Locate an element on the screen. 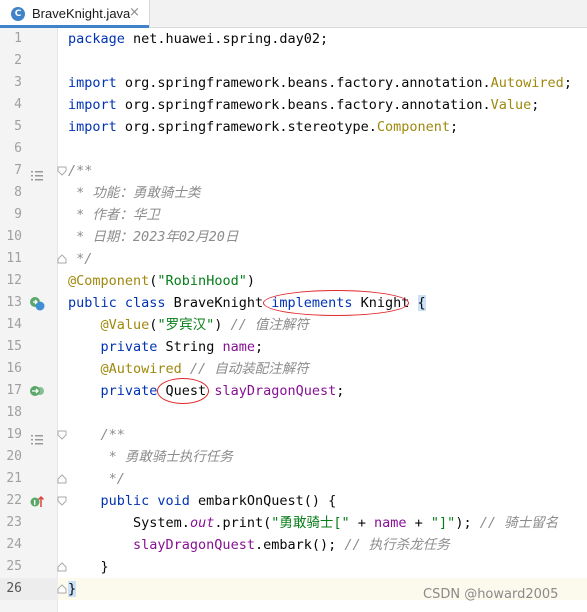 The height and width of the screenshot is (612, 587). annotation: @Autowired is located at coordinates (141, 369).